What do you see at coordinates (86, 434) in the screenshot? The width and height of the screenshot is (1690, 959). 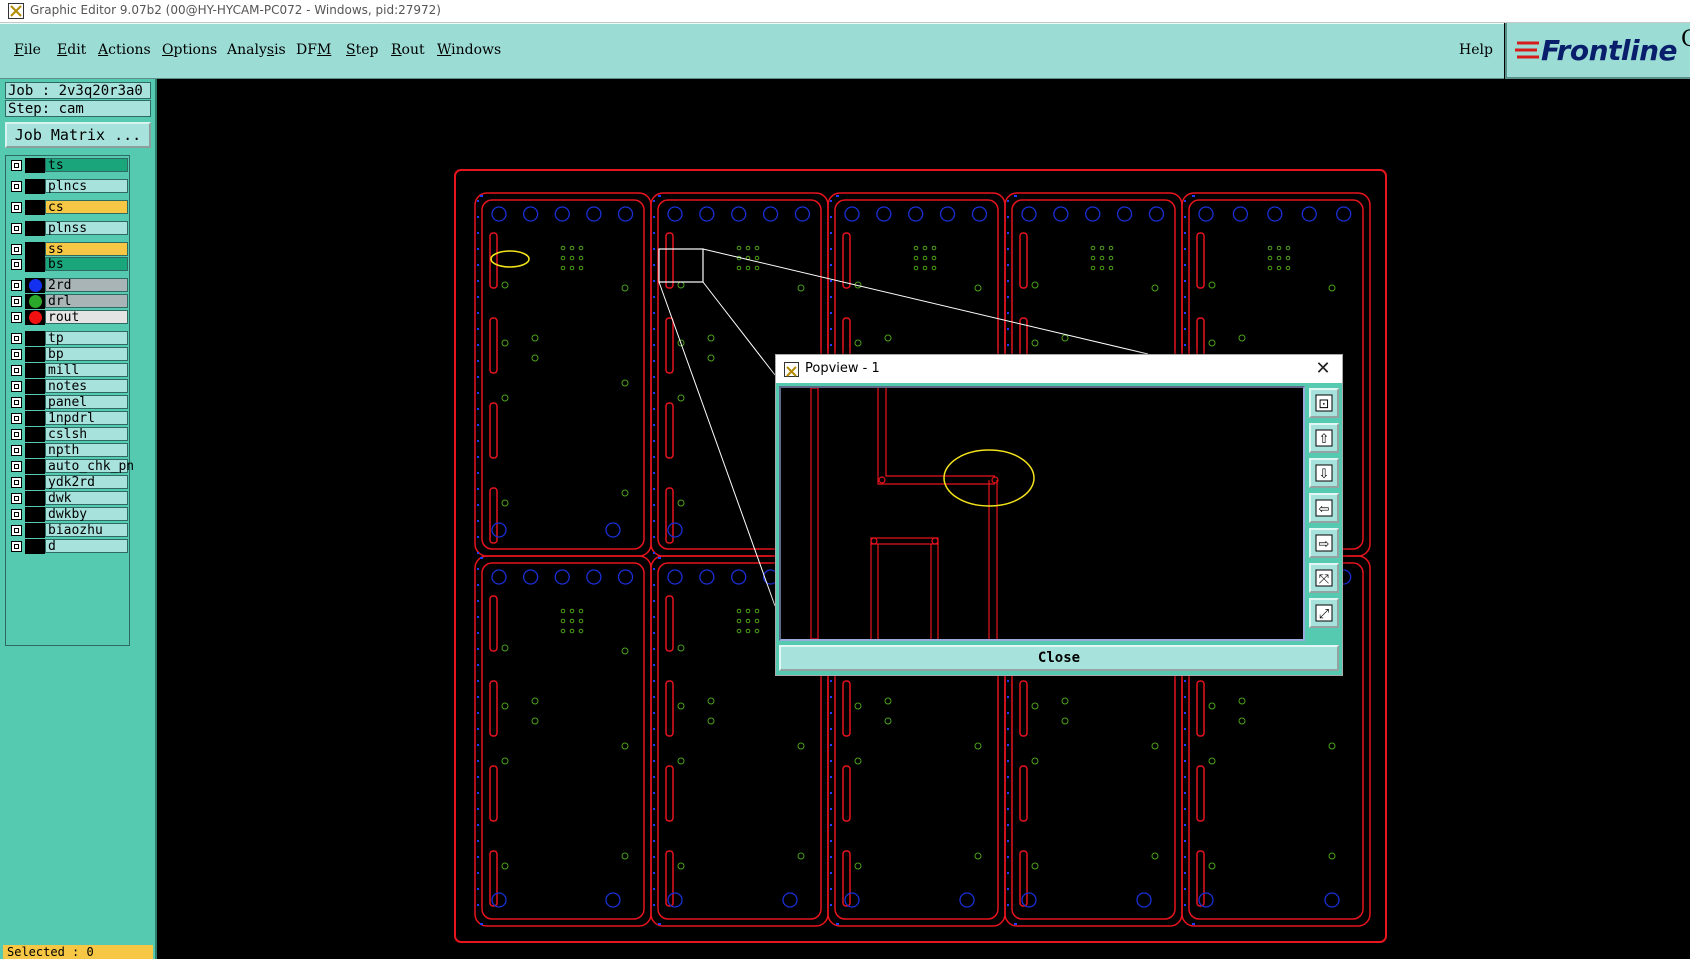 I see `layer-name: cslsh` at bounding box center [86, 434].